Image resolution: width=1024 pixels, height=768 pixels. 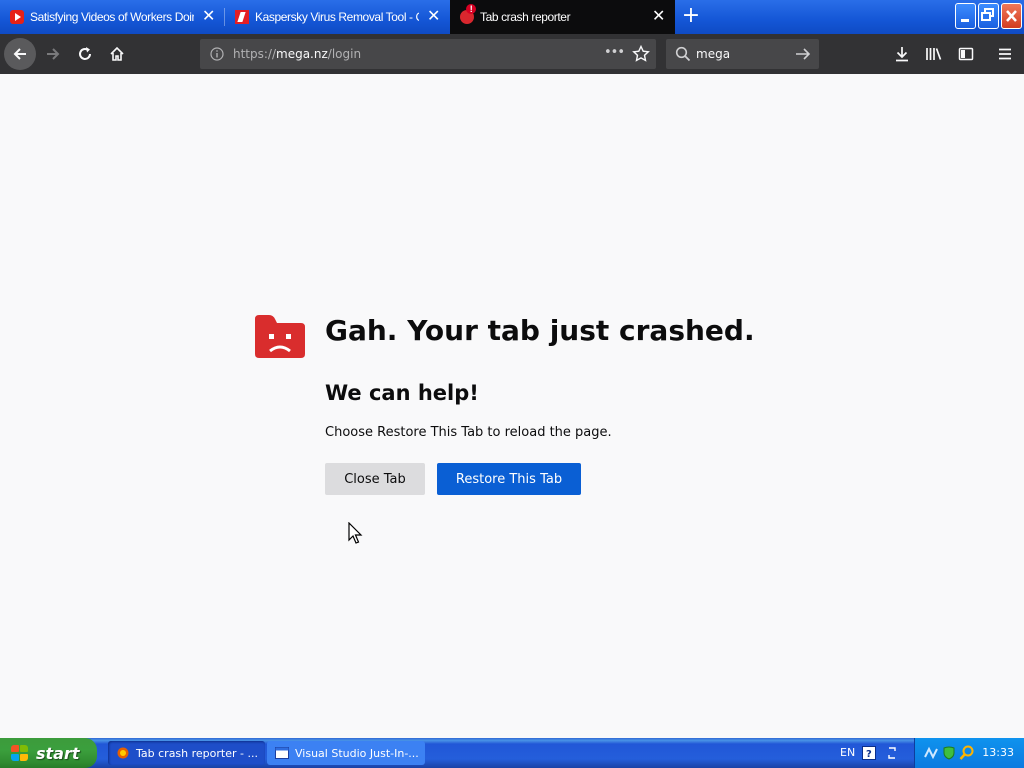 I want to click on security-icon, so click(x=949, y=753).